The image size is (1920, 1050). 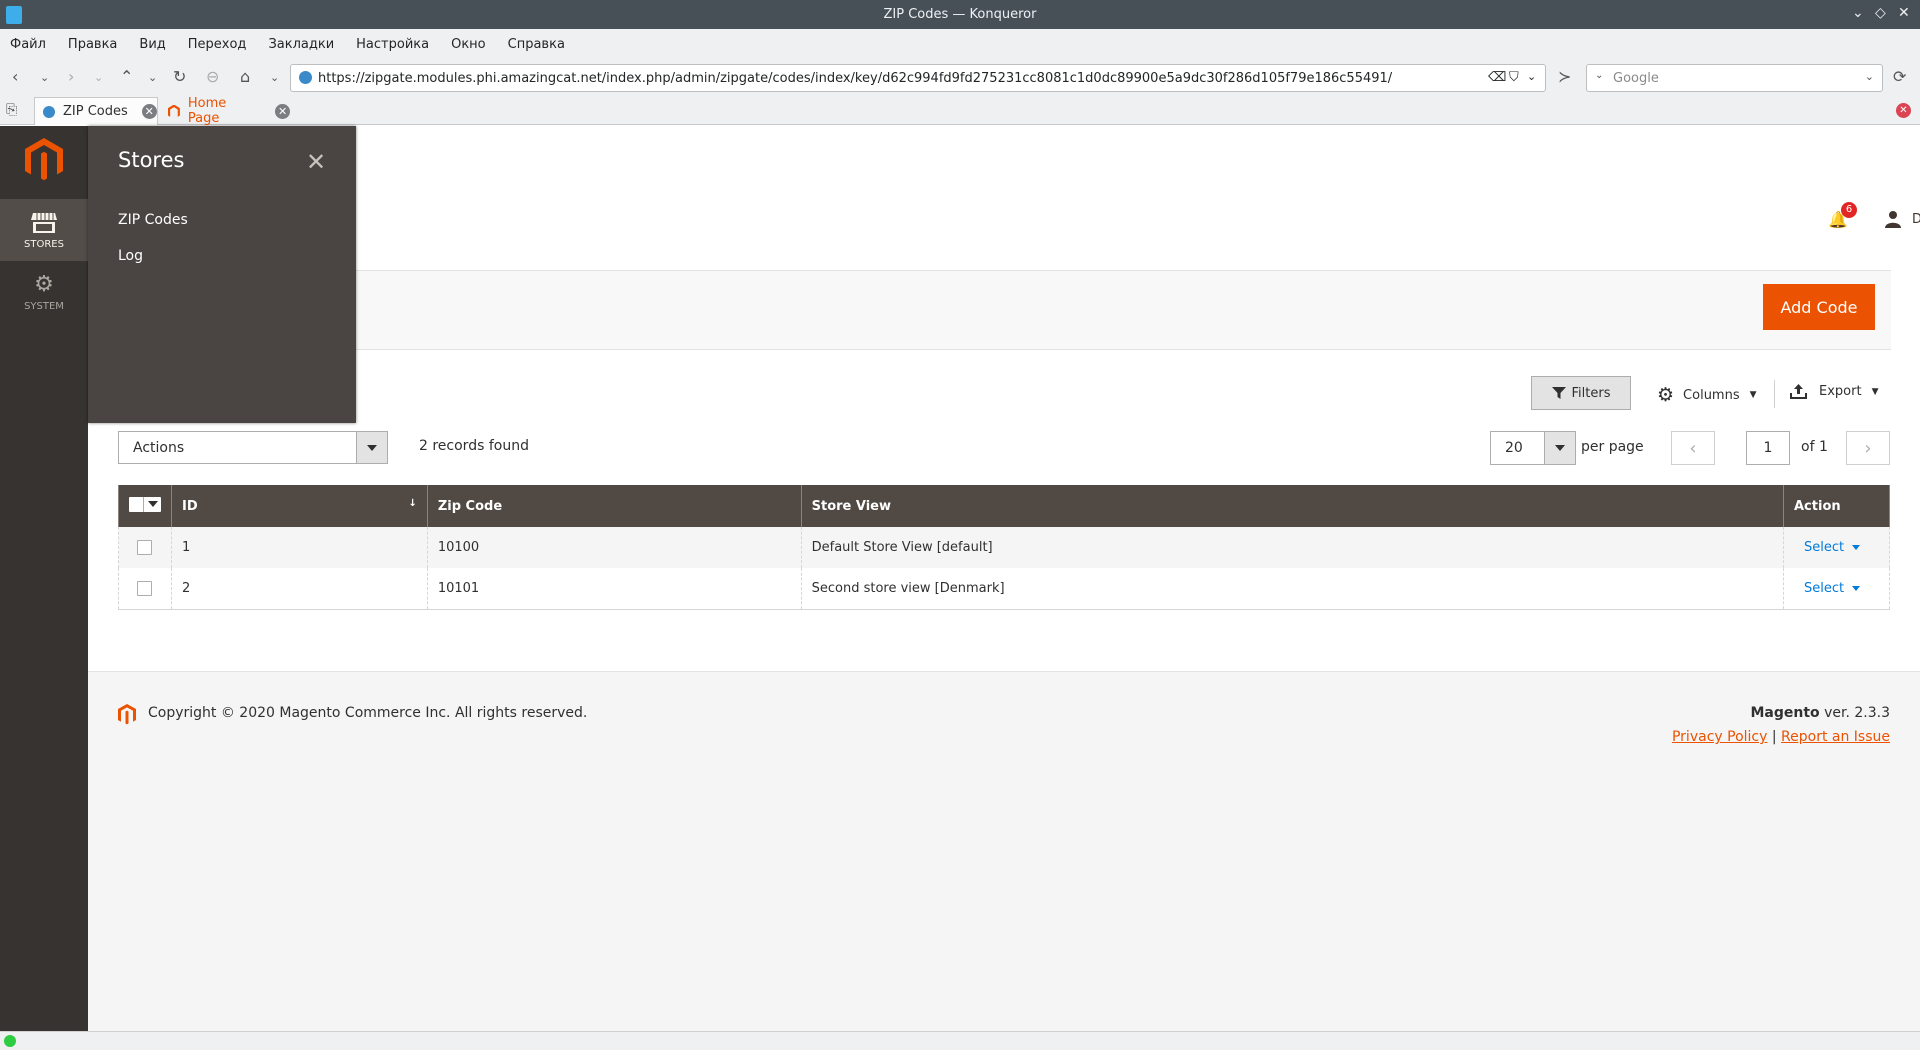 I want to click on export-icon, so click(x=1798, y=391).